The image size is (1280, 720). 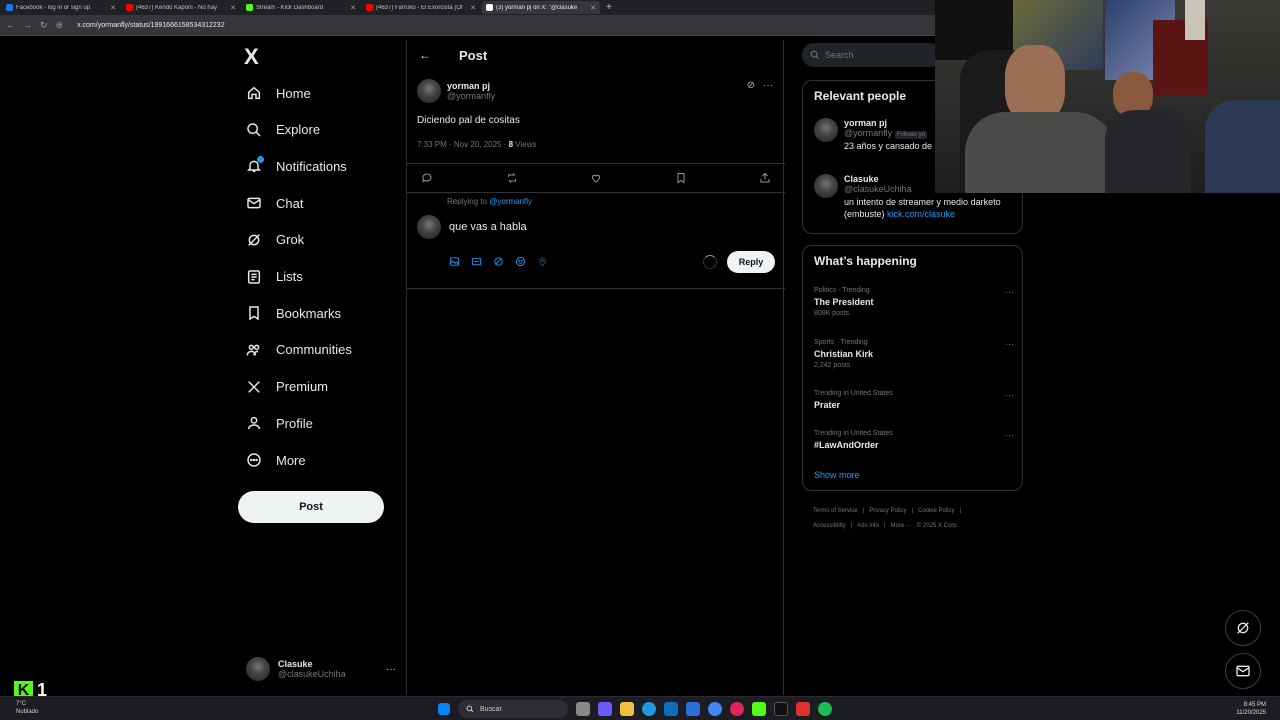 I want to click on footer-link: Terms of Service, so click(x=835, y=511).